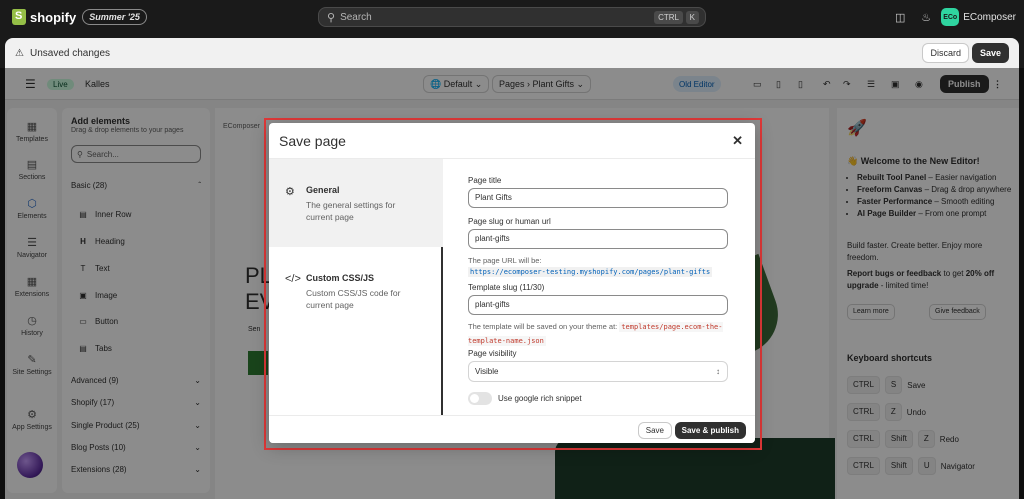  Describe the element at coordinates (718, 371) in the screenshot. I see `select-arrows-icon: ↕` at that location.